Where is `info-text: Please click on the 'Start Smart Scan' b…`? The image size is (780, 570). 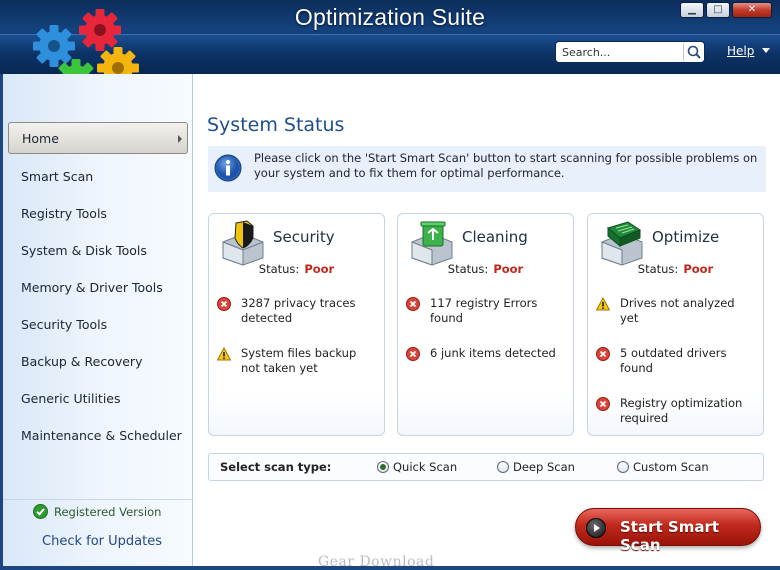
info-text: Please click on the 'Start Smart Scan' b… is located at coordinates (506, 165).